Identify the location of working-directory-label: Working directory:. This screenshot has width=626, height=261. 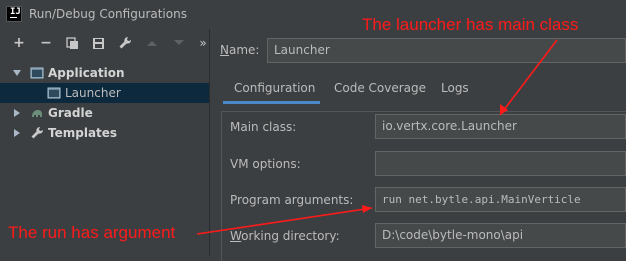
(285, 236).